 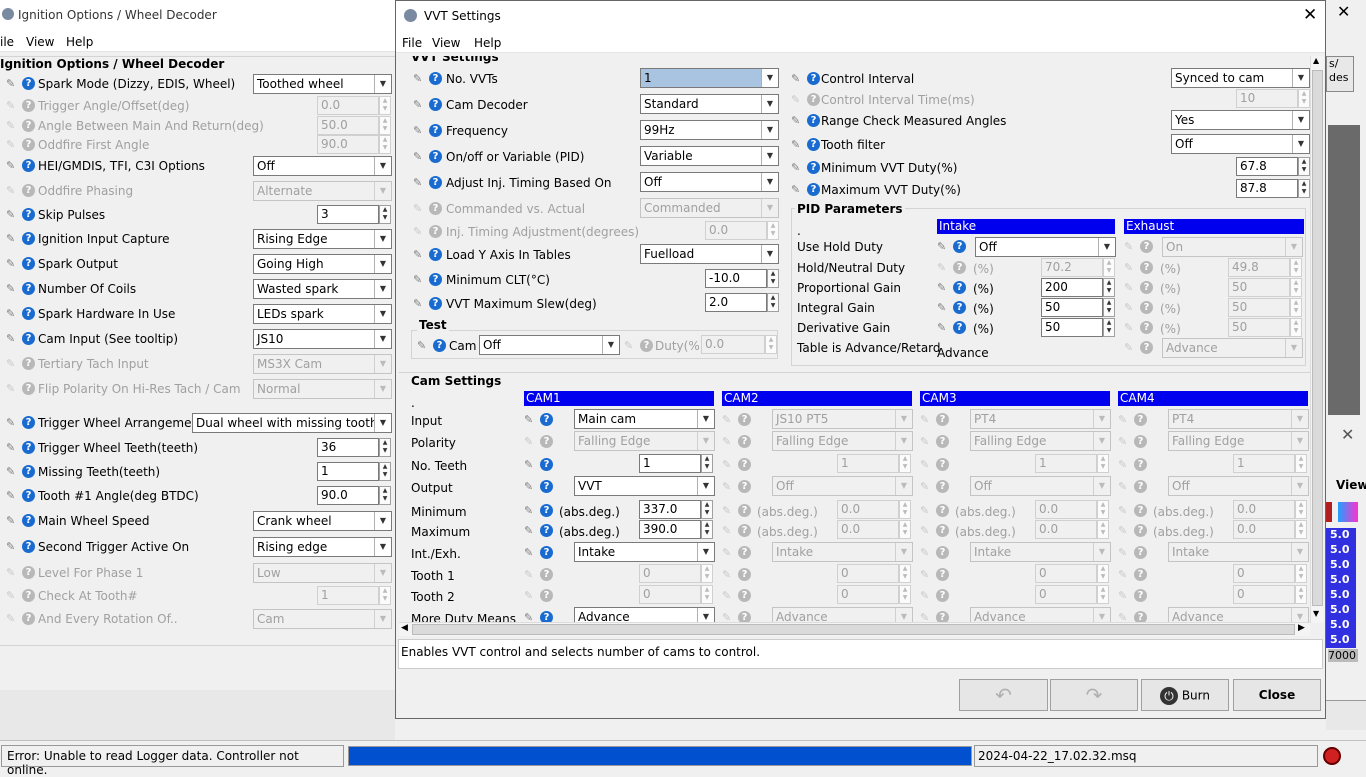 What do you see at coordinates (435, 182) in the screenshot?
I see `vvt-left-4-help-icon: ?` at bounding box center [435, 182].